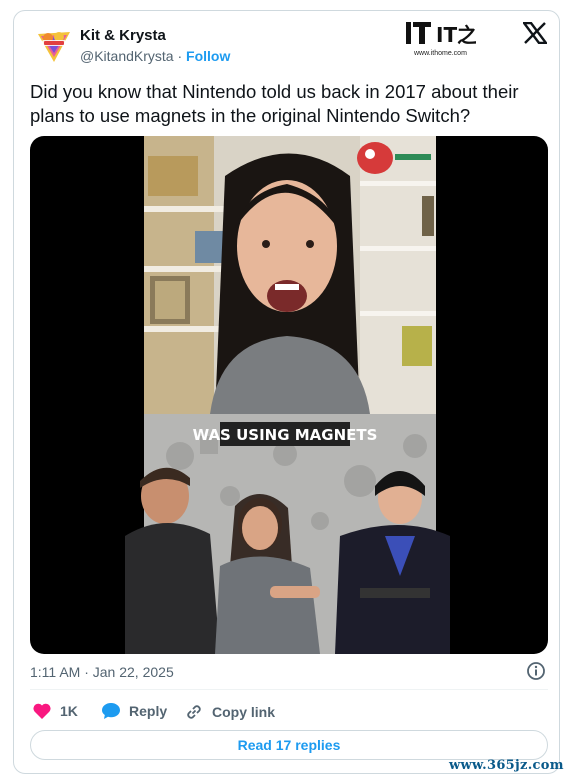  Describe the element at coordinates (289, 745) in the screenshot. I see `read-replies-button: Read 17 replies` at that location.